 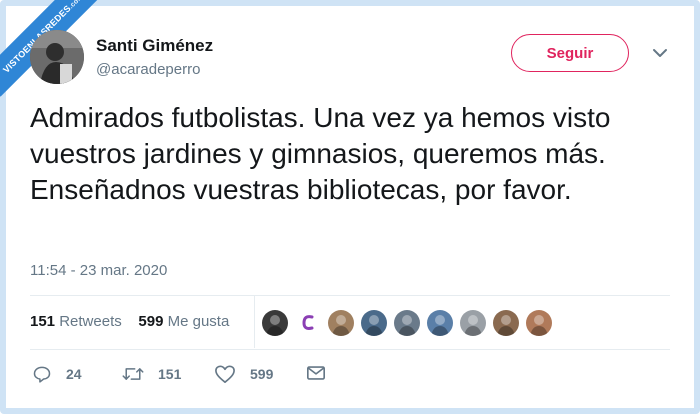 What do you see at coordinates (43, 321) in the screenshot?
I see `retweets-count: 151` at bounding box center [43, 321].